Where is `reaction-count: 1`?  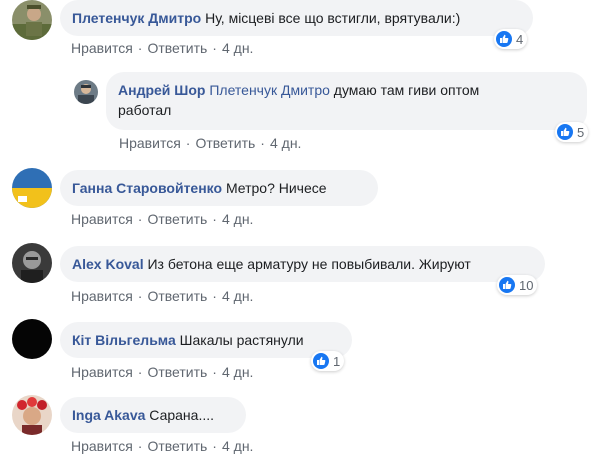
reaction-count: 1 is located at coordinates (328, 361).